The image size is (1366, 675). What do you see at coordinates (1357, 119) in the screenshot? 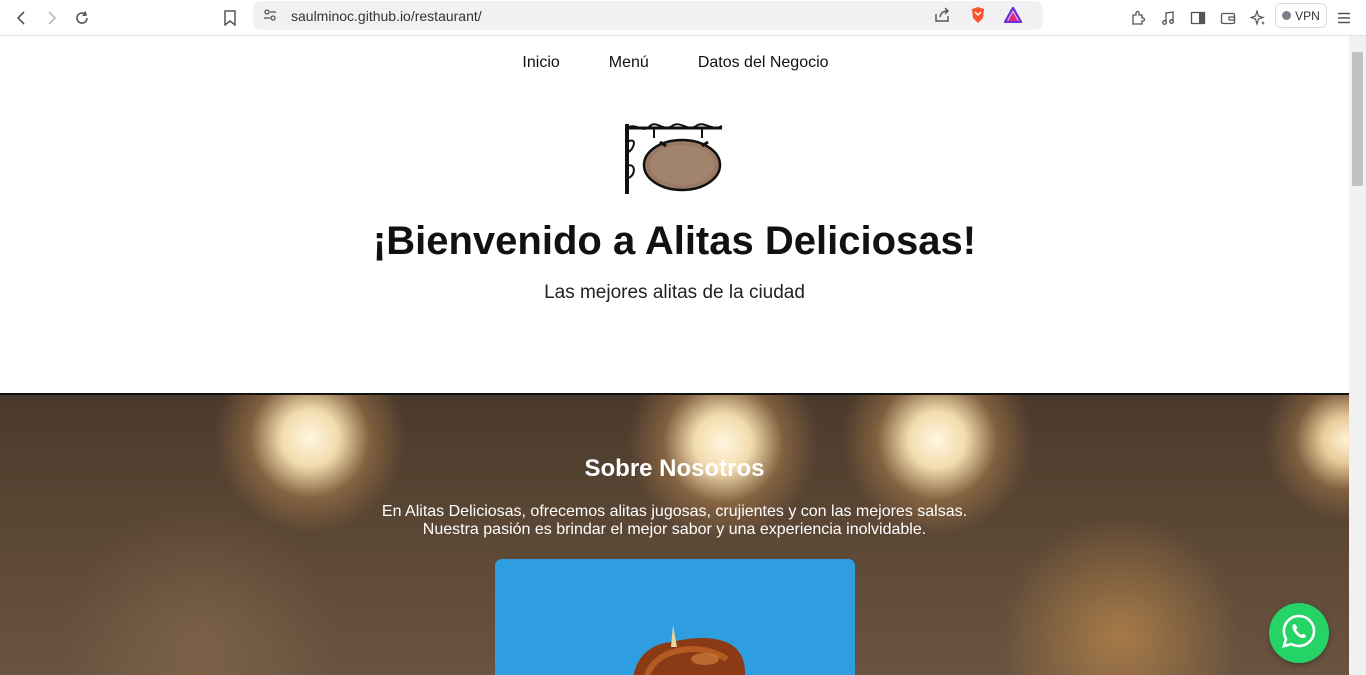
I see `scrollbar-thumb` at bounding box center [1357, 119].